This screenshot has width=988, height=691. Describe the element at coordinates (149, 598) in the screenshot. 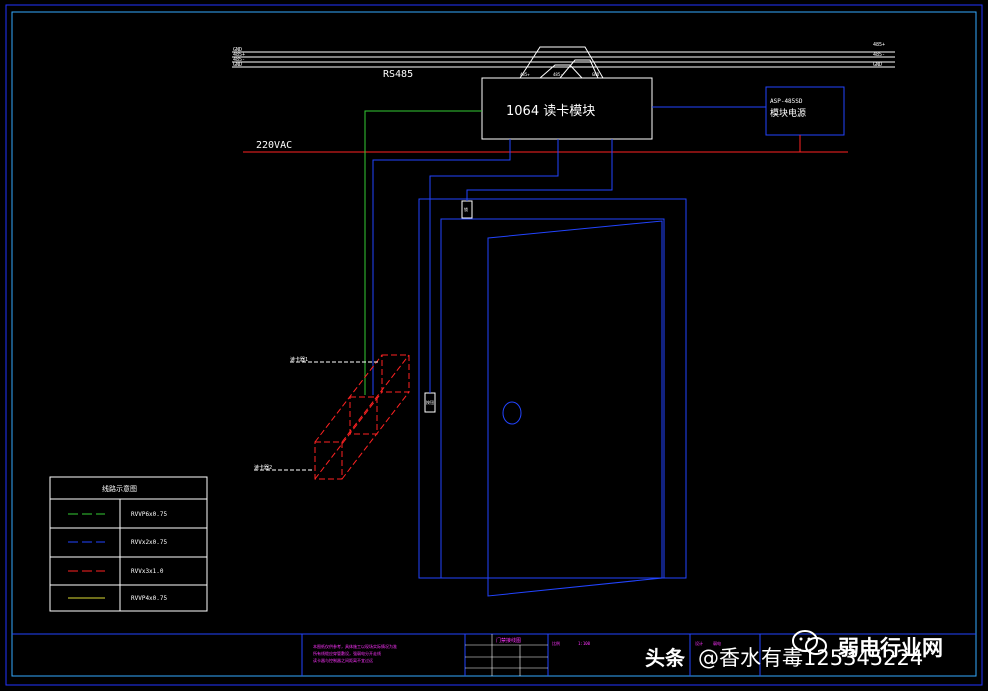

I see `legend-item-4-label: RVVP4x0.75` at that location.